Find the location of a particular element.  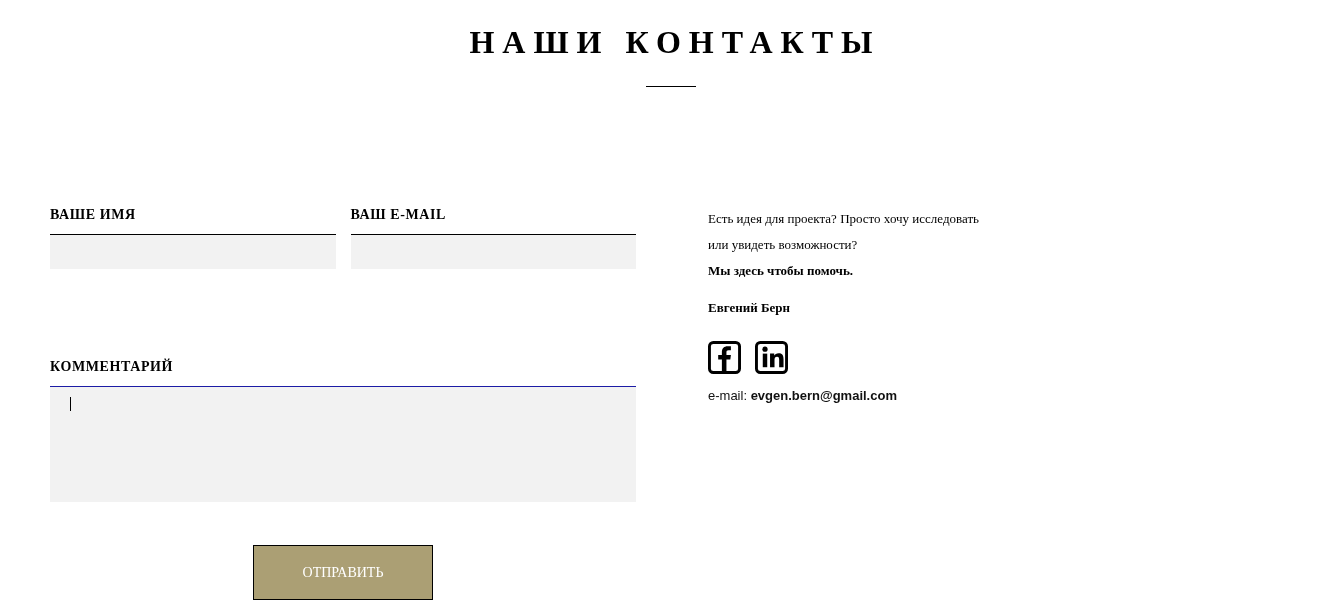

tagline-text: Мы здесь чтобы помочь. is located at coordinates (781, 271).